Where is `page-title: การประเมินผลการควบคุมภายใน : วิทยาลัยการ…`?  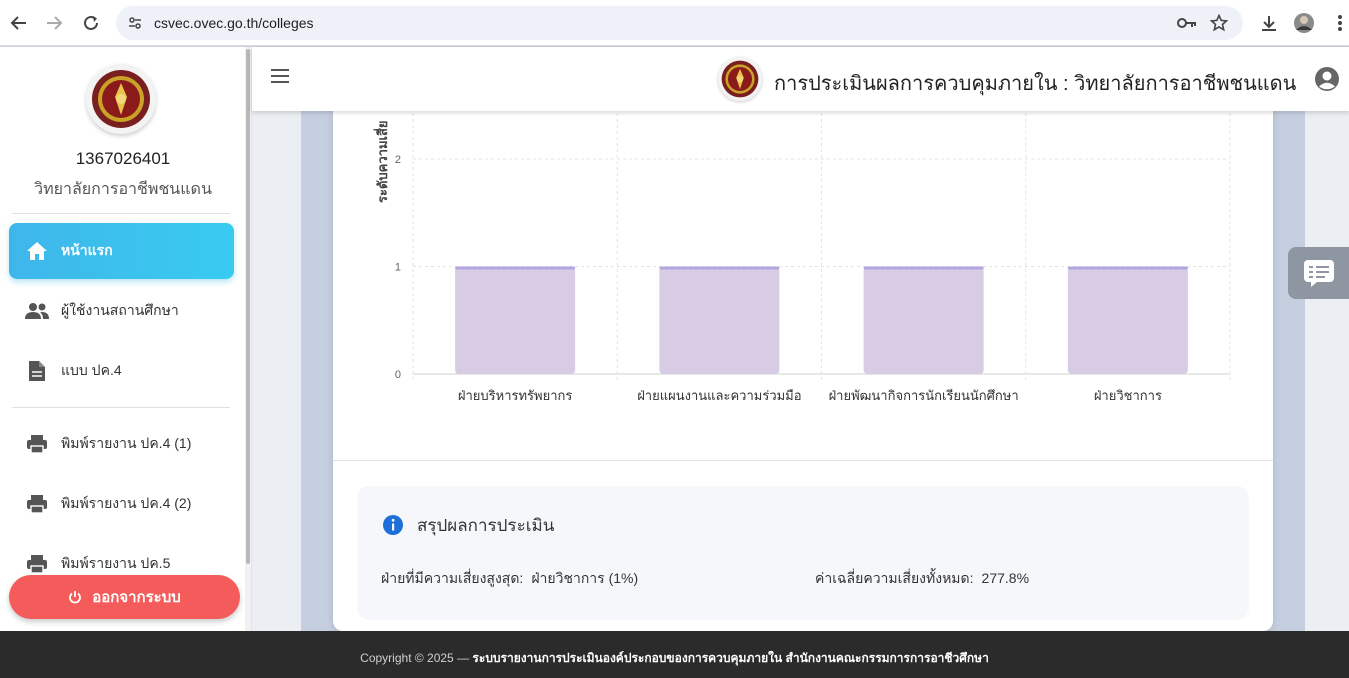 page-title: การประเมินผลการควบคุมภายใน : วิทยาลัยการ… is located at coordinates (1035, 84).